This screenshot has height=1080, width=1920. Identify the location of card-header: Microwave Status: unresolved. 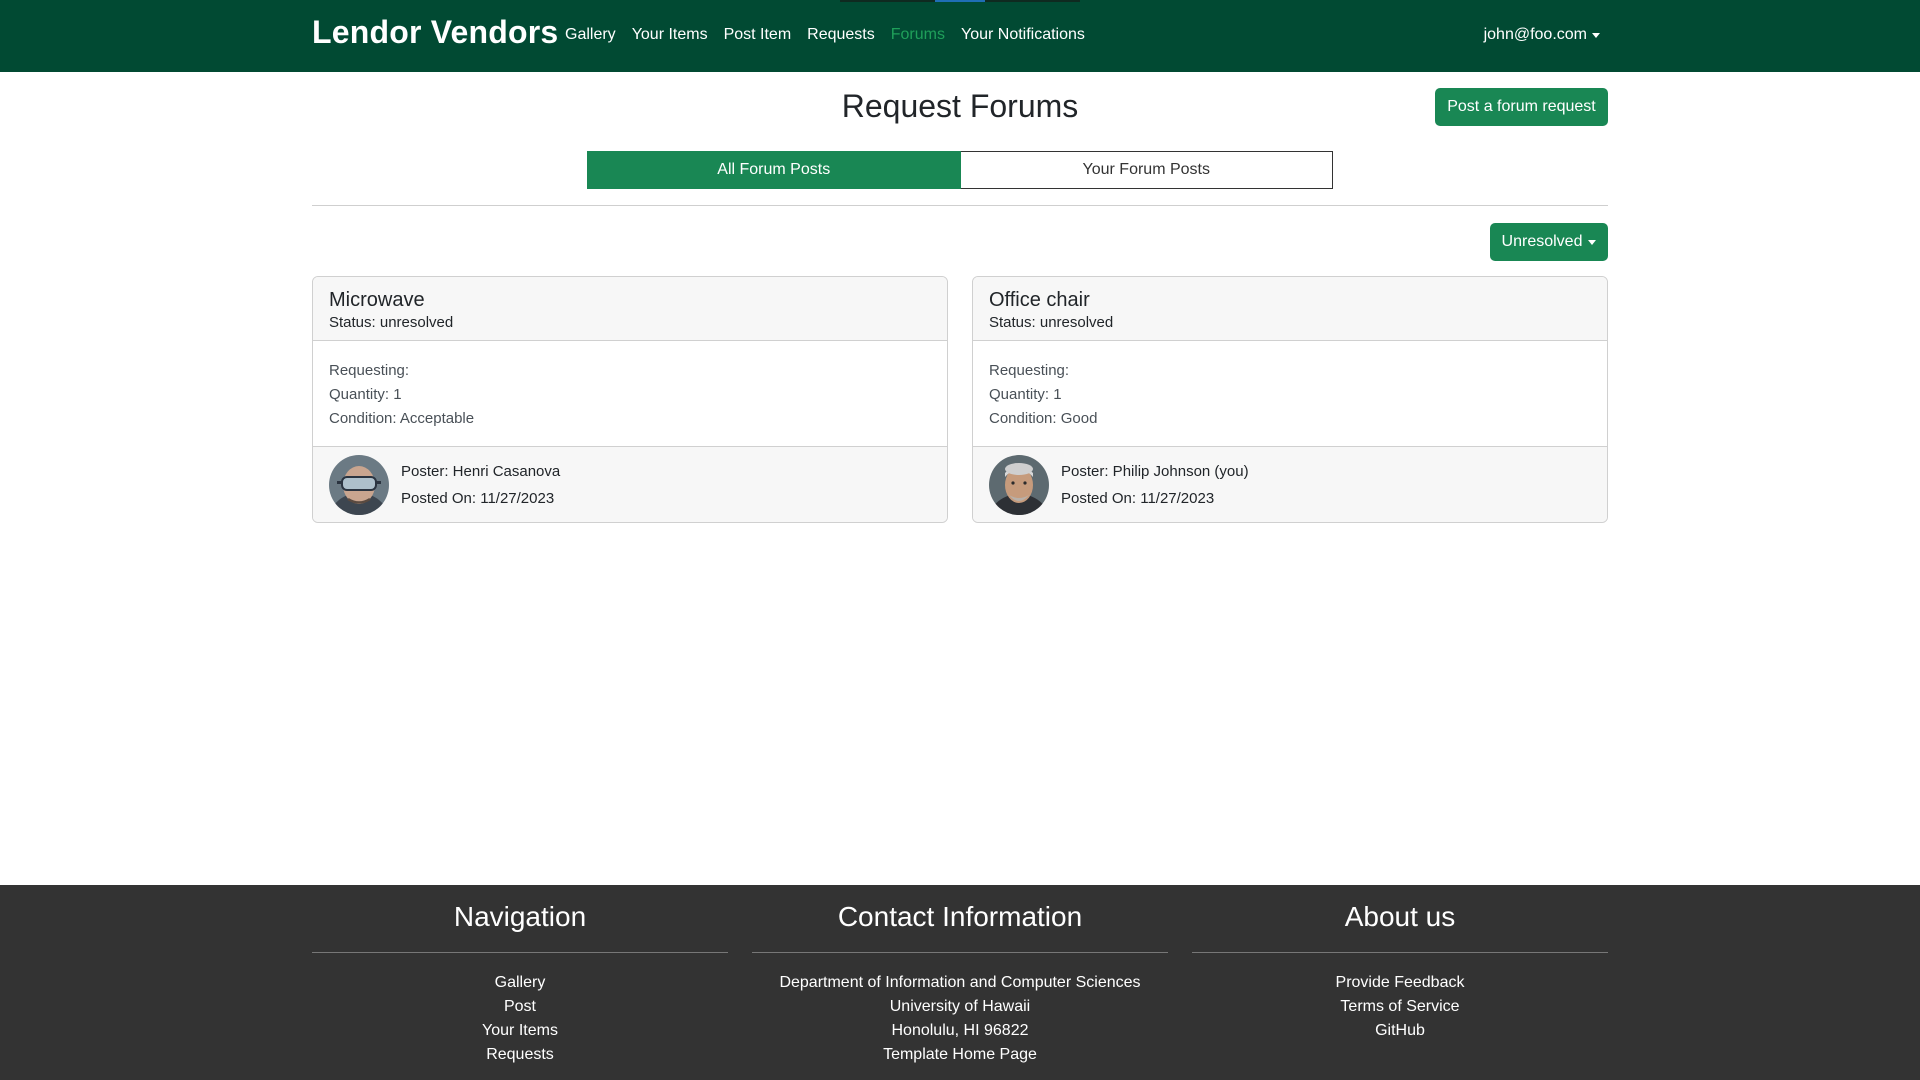
(630, 309).